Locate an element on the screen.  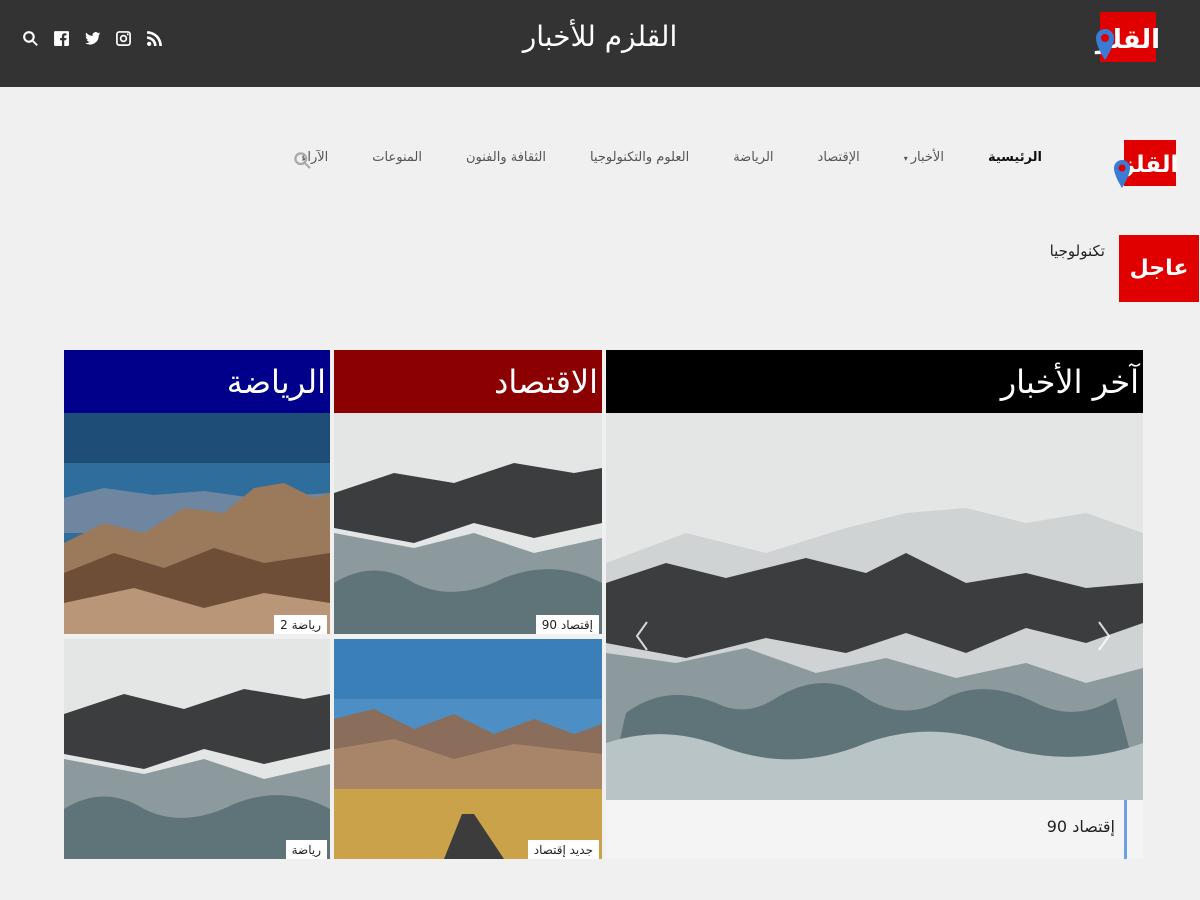
breaking-badge: عاجل is located at coordinates (1159, 268).